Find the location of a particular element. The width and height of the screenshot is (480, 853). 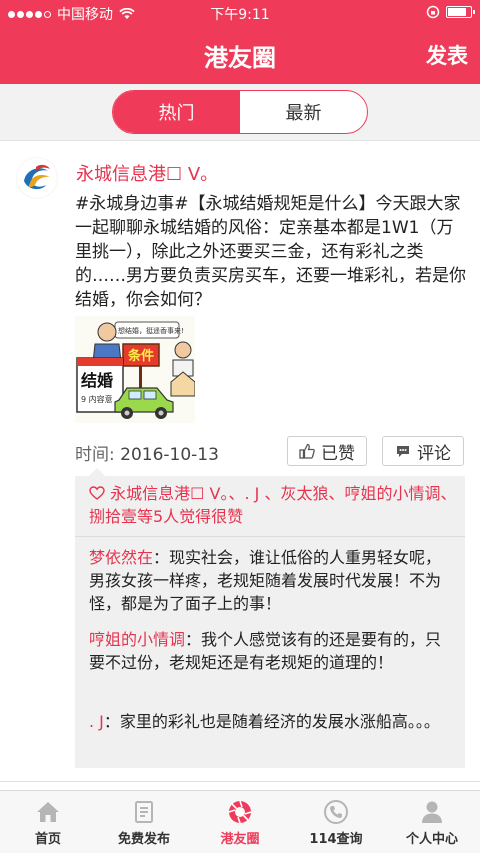

likes-text: 永城信息港☐ V。、. J 、灰太狼、哼姐的小情调、捌拾壹等5人觉得很赞 is located at coordinates (273, 505).